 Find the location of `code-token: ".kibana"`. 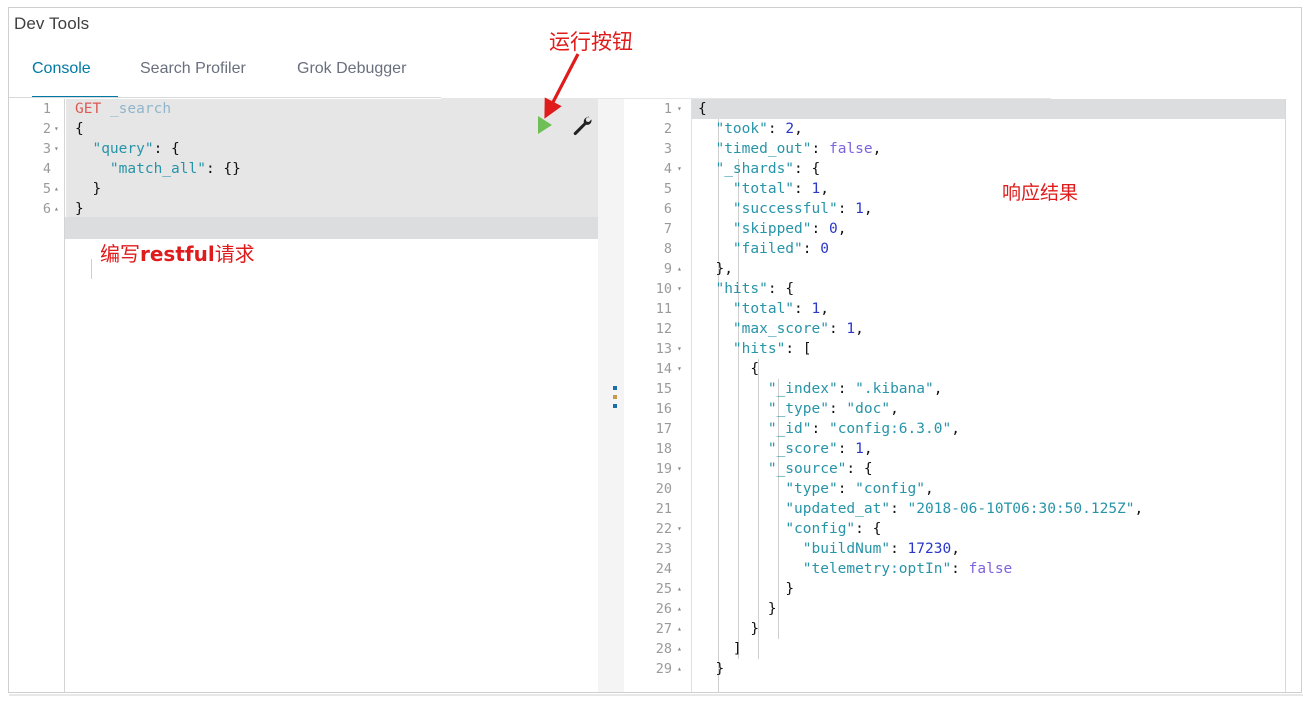

code-token: ".kibana" is located at coordinates (894, 389).